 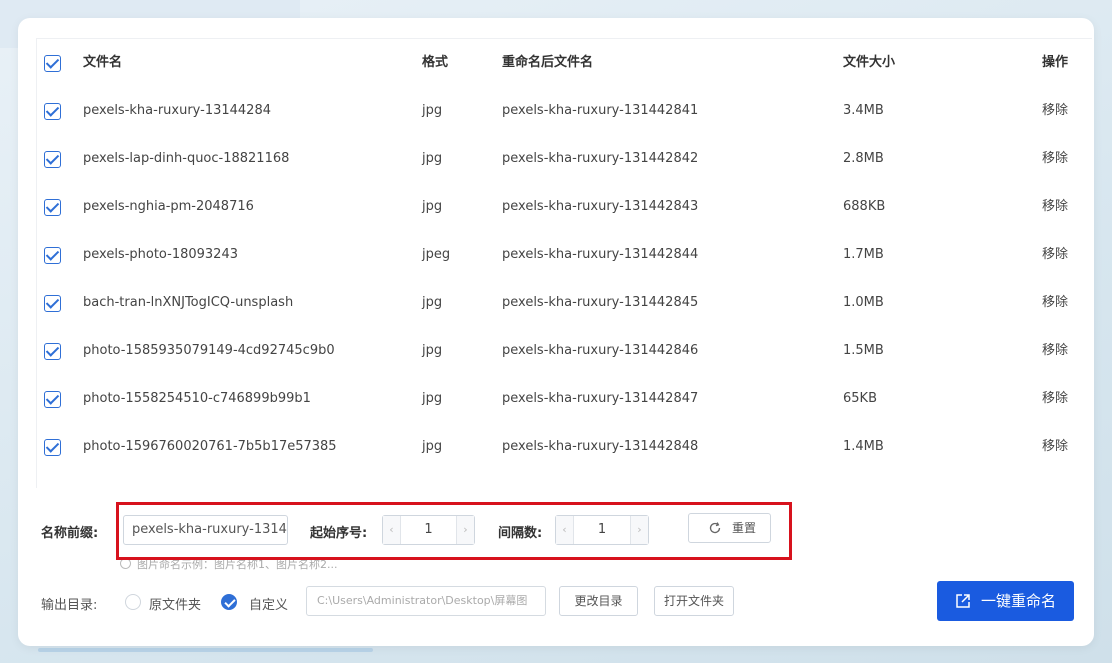 I want to click on new-file-name: pexels-kha-ruxury-131442848, so click(x=600, y=446).